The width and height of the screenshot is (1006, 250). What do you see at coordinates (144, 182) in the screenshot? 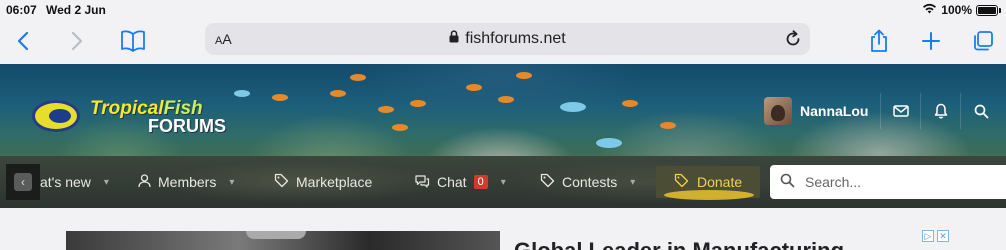
I see `user-icon` at bounding box center [144, 182].